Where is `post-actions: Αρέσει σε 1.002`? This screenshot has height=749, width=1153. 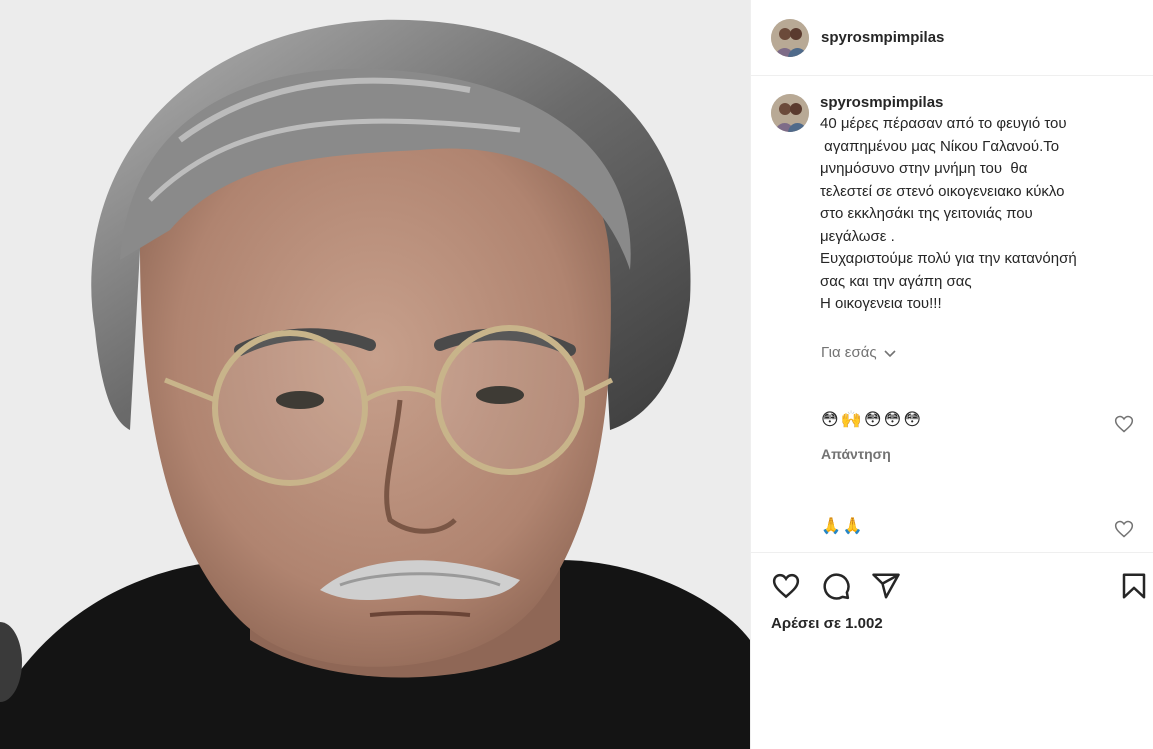
post-actions: Αρέσει σε 1.002 is located at coordinates (952, 650).